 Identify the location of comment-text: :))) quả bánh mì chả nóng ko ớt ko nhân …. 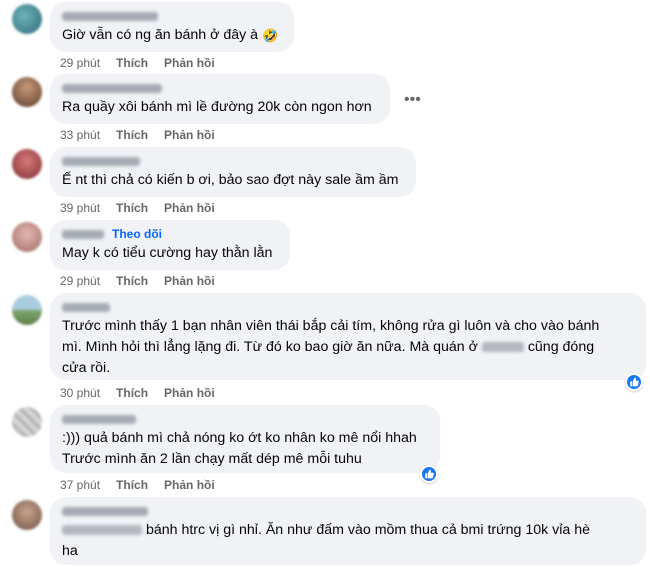
(245, 449).